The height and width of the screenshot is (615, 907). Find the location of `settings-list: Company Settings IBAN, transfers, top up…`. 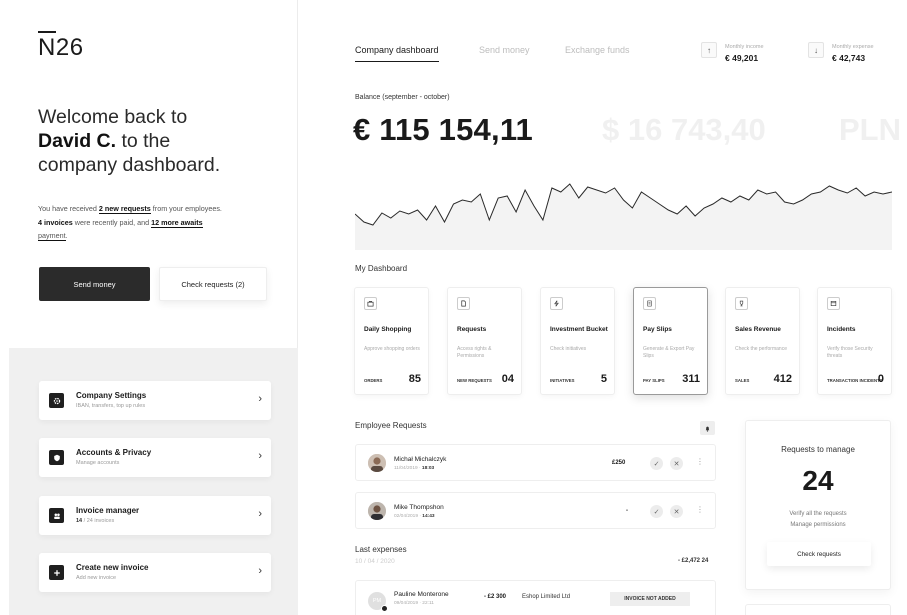

settings-list: Company Settings IBAN, transfers, top up… is located at coordinates (153, 481).